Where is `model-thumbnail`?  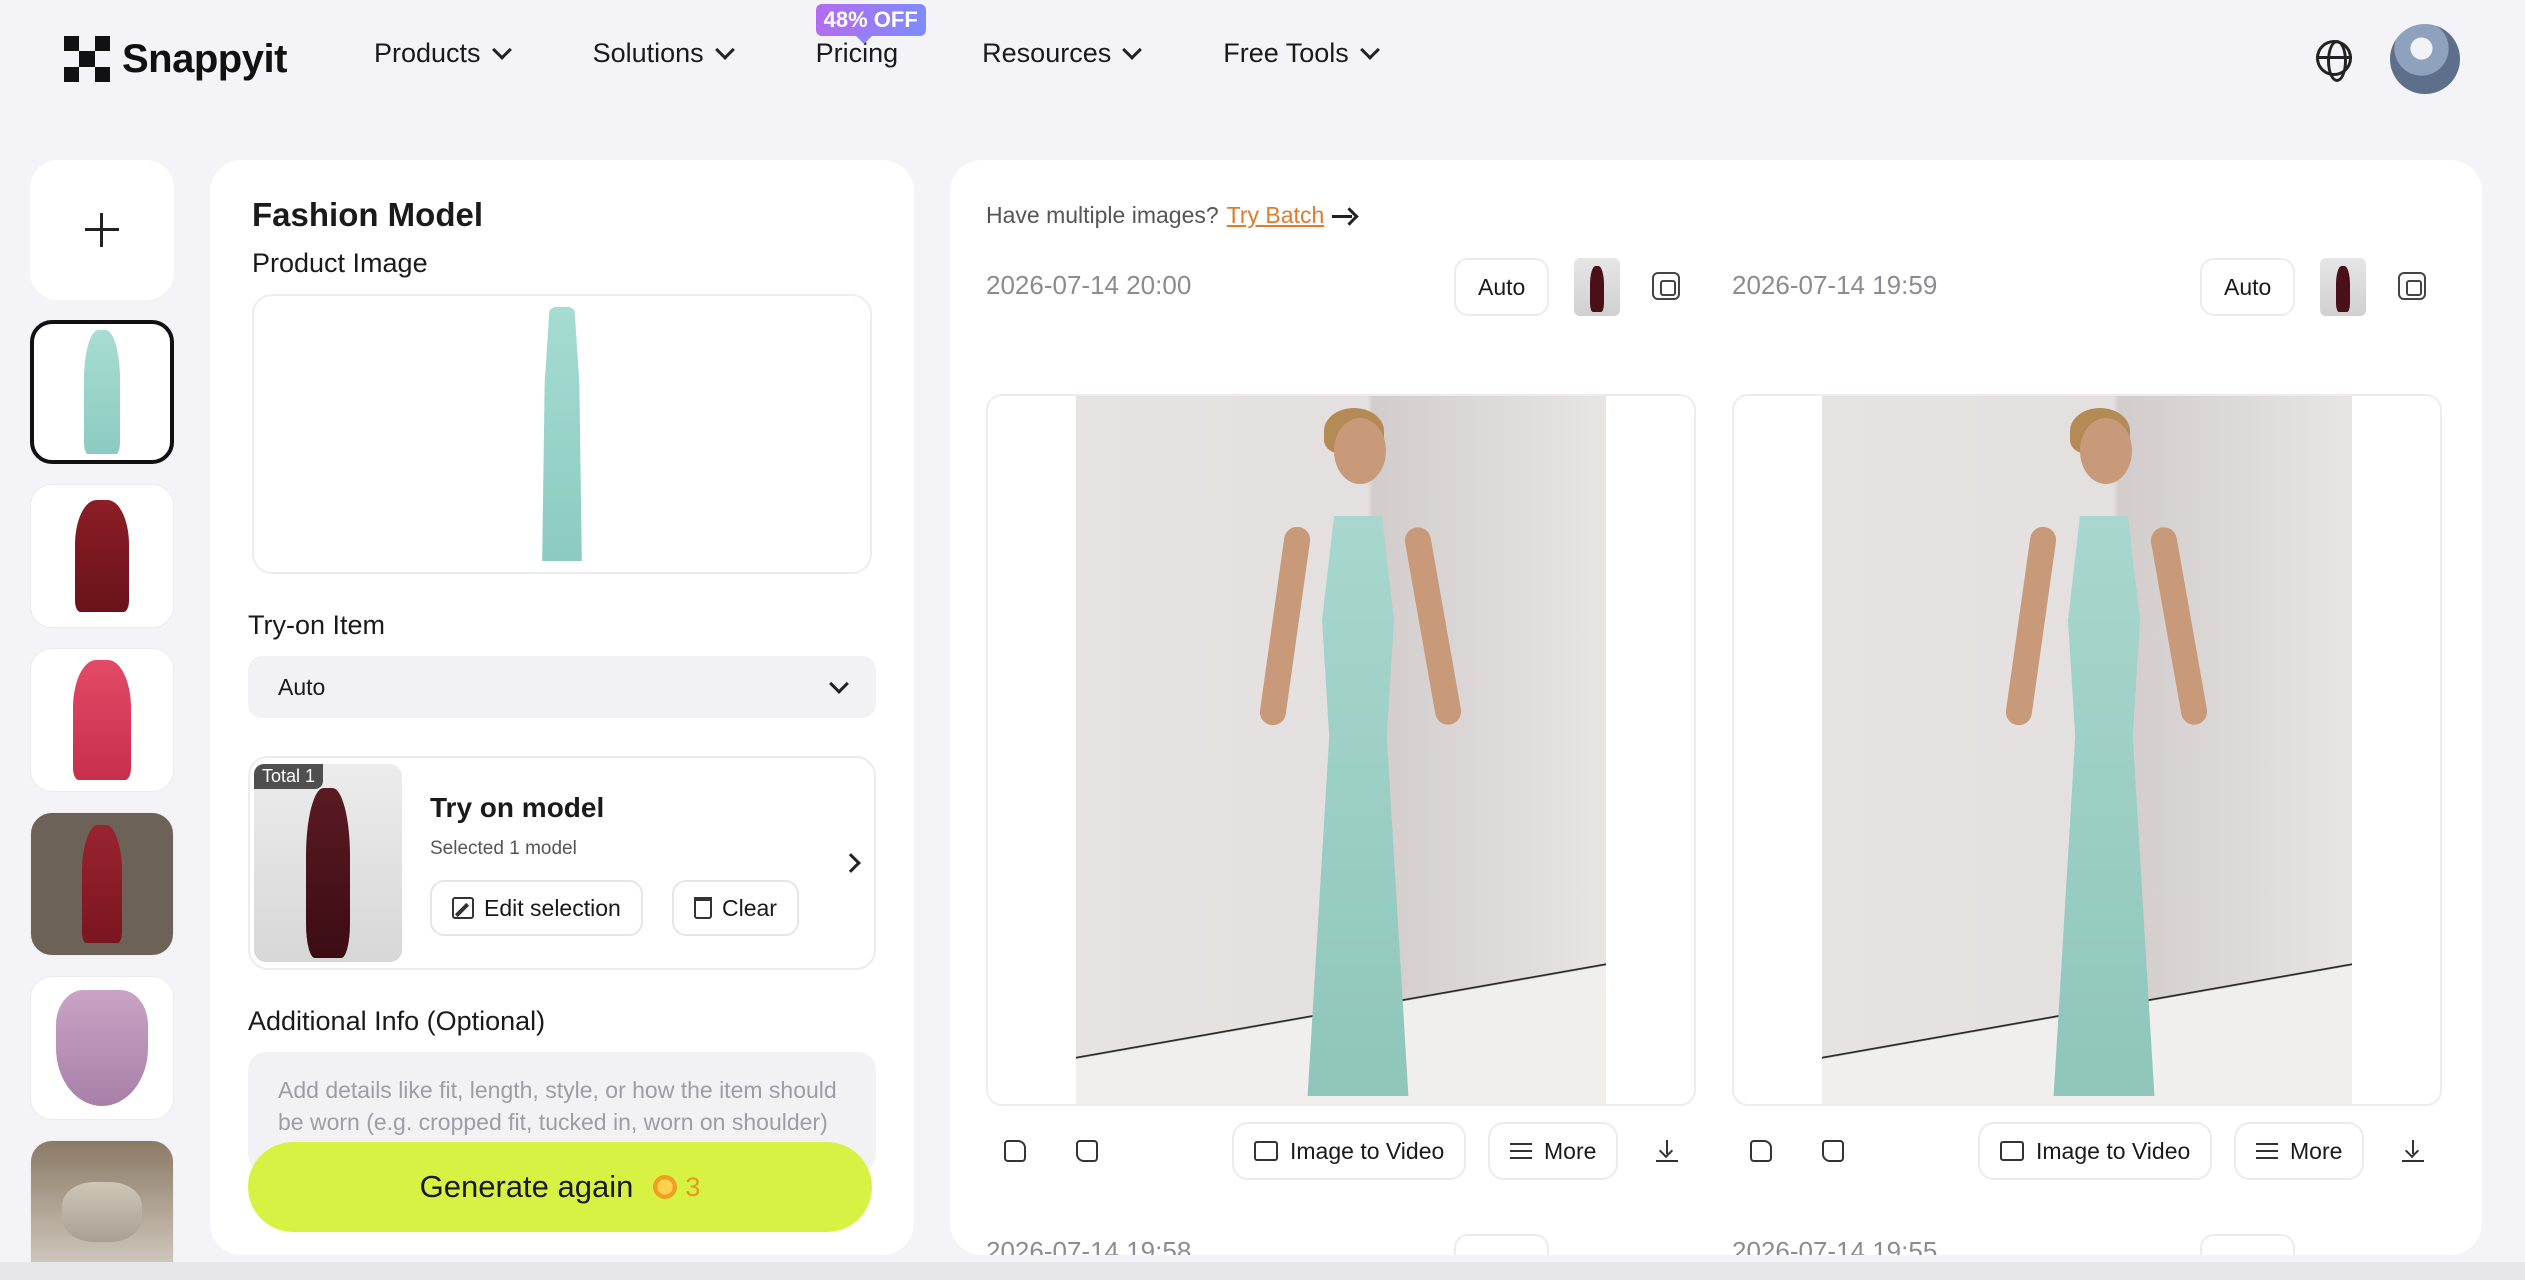
model-thumbnail is located at coordinates (328, 863).